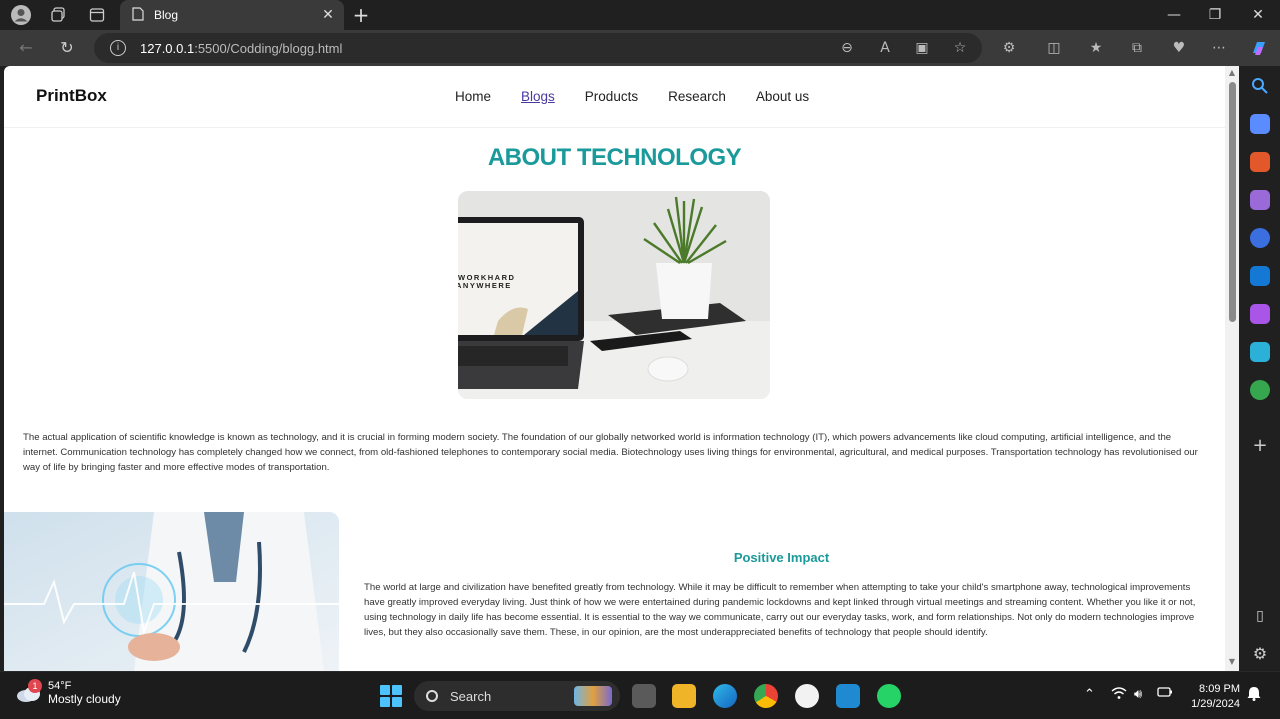 This screenshot has height=719, width=1280. What do you see at coordinates (538, 96) in the screenshot?
I see `nav-blogs: Blogs` at bounding box center [538, 96].